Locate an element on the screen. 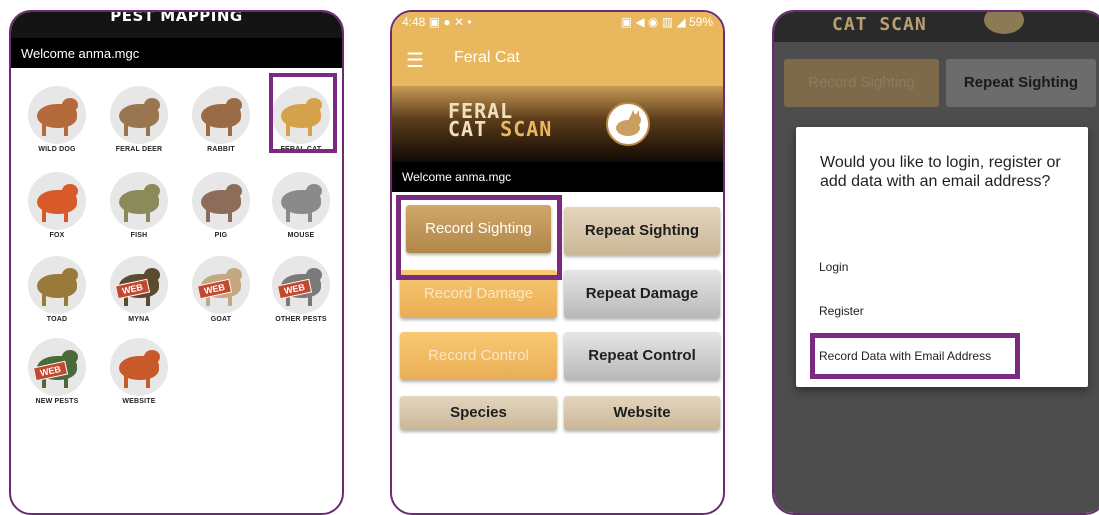  australia-map-icon is located at coordinates (139, 367).